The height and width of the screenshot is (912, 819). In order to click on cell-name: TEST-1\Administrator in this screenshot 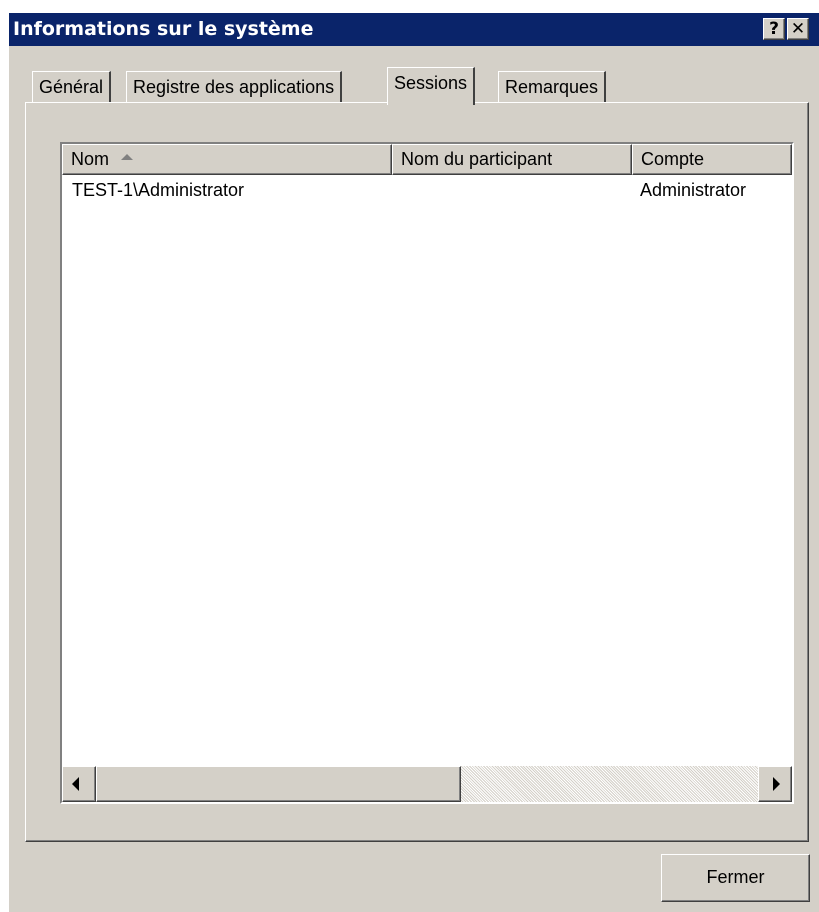, I will do `click(158, 190)`.